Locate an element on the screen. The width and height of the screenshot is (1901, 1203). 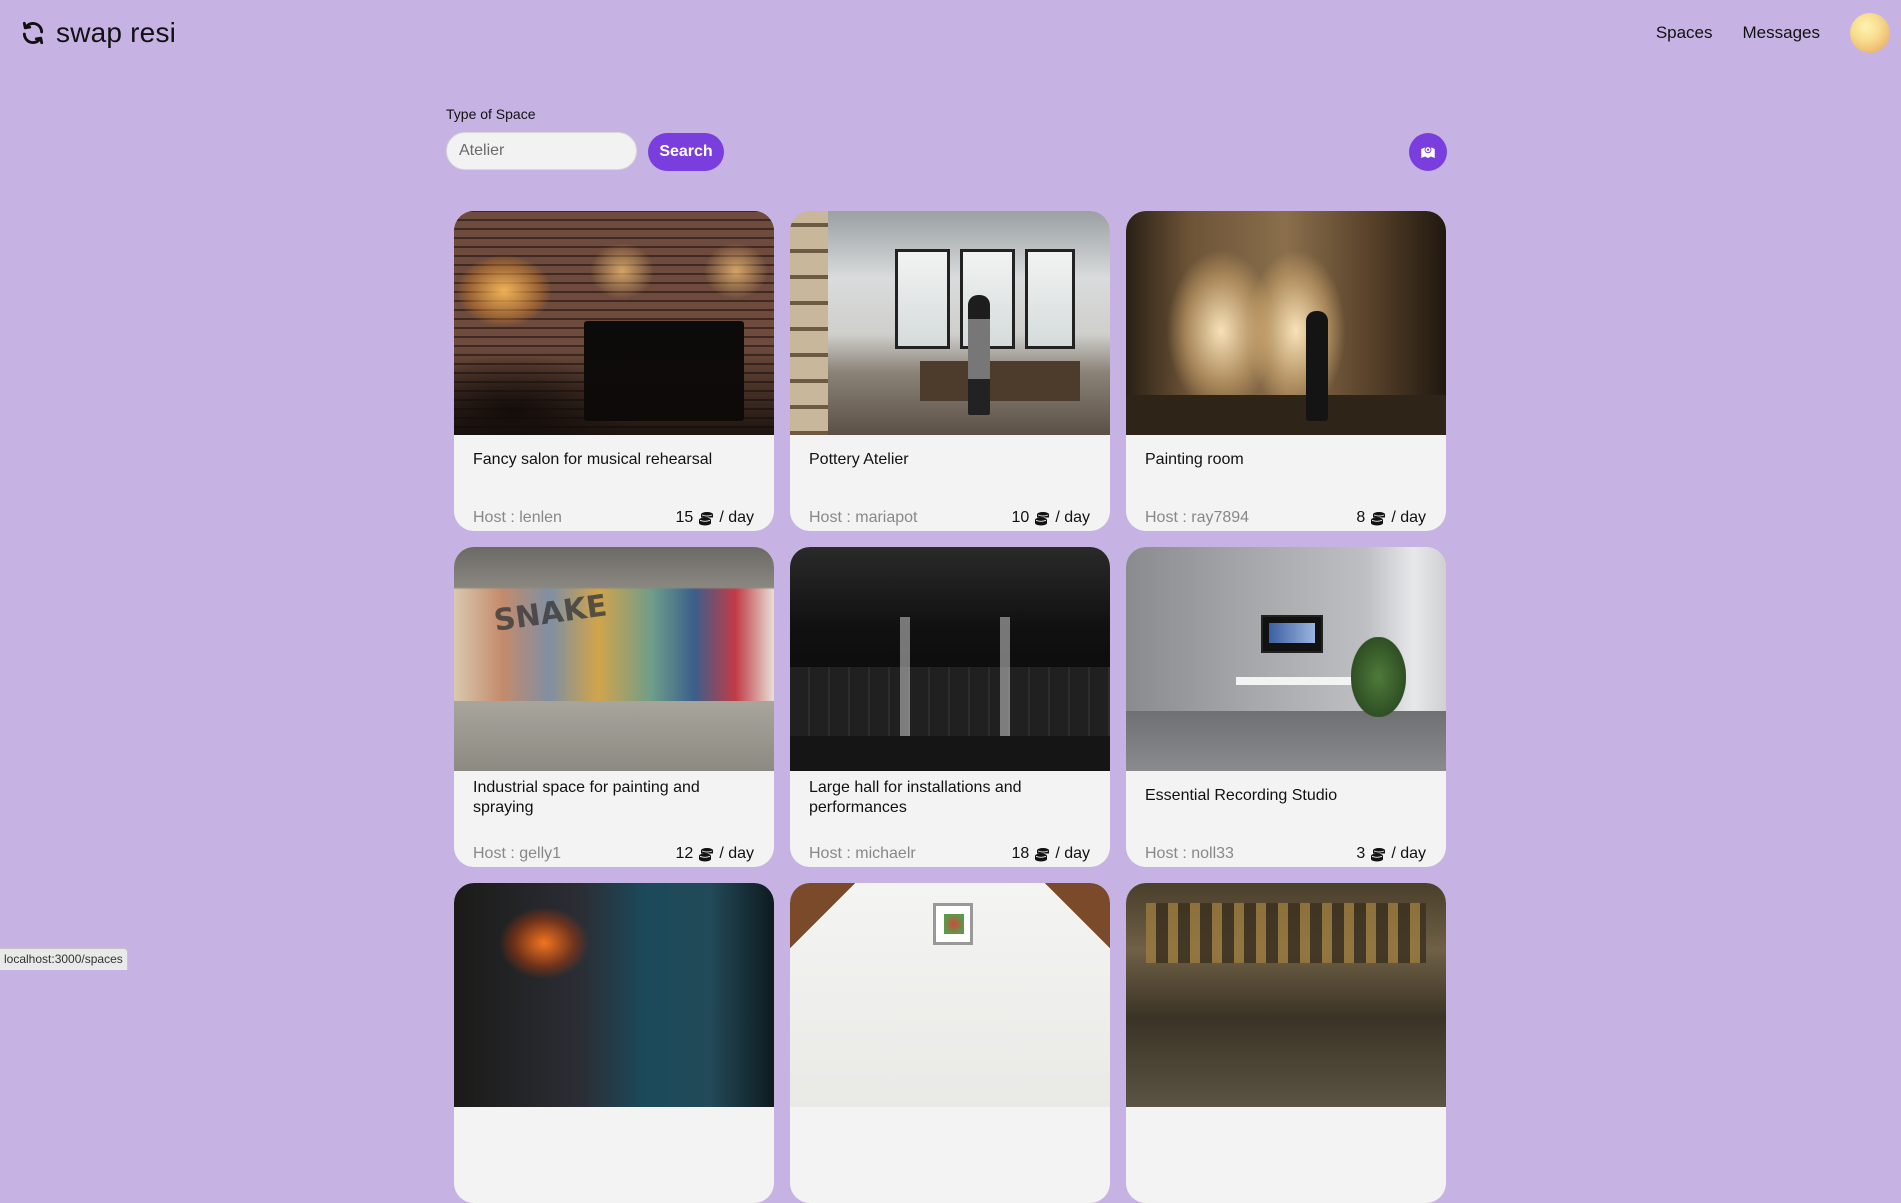
map-location-icon is located at coordinates (1428, 152).